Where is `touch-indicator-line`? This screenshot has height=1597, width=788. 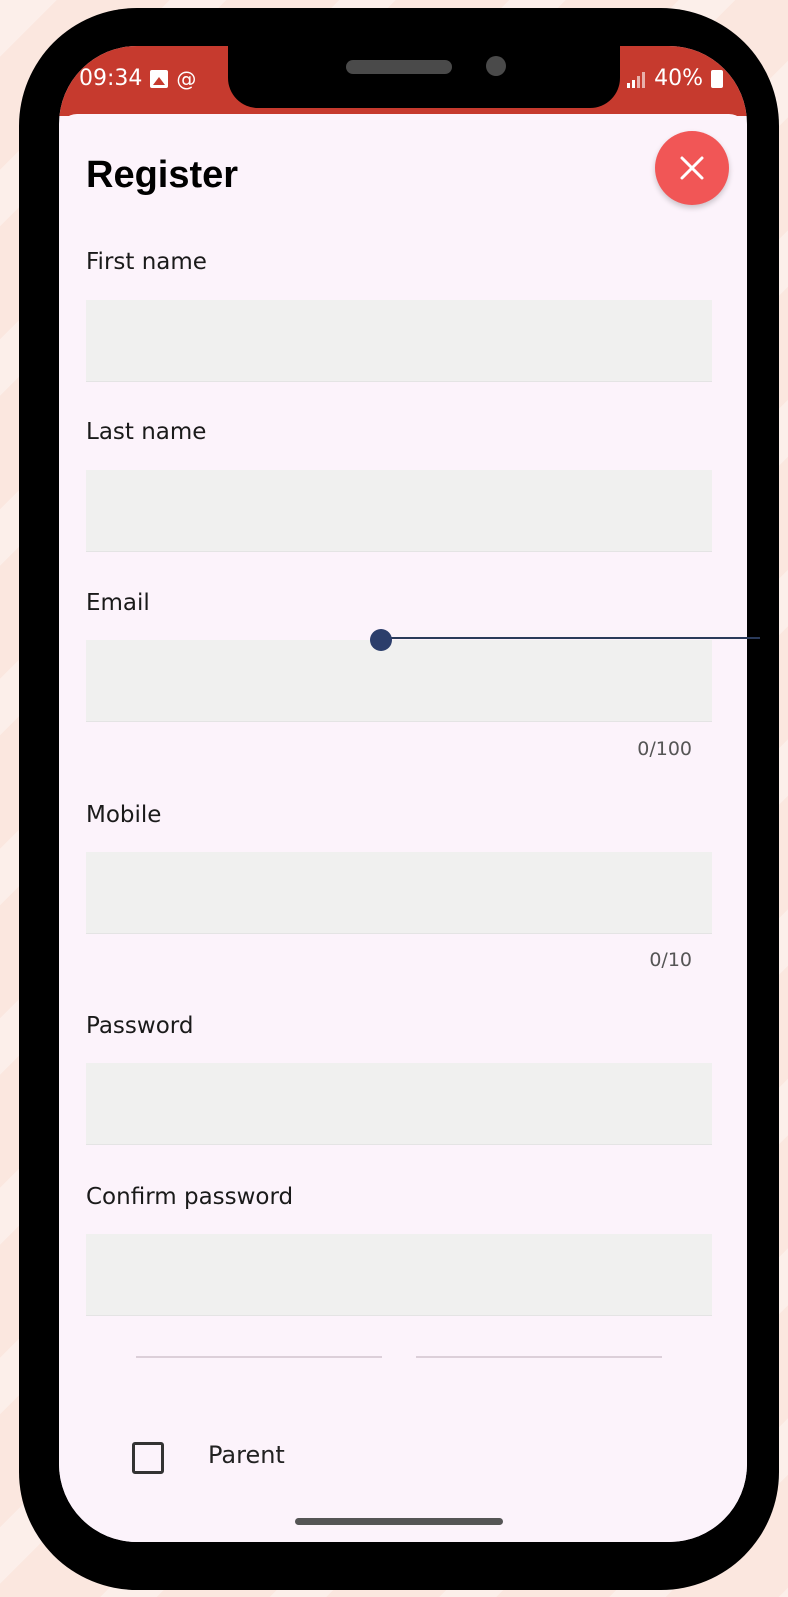
touch-indicator-line is located at coordinates (570, 638).